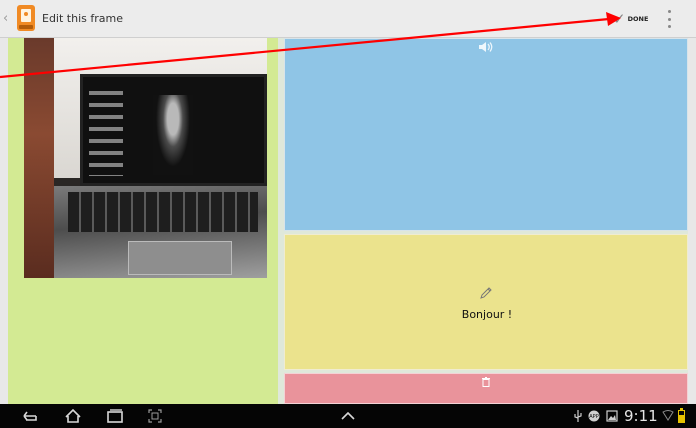 The width and height of the screenshot is (696, 428). I want to click on delete-frame, so click(486, 388).